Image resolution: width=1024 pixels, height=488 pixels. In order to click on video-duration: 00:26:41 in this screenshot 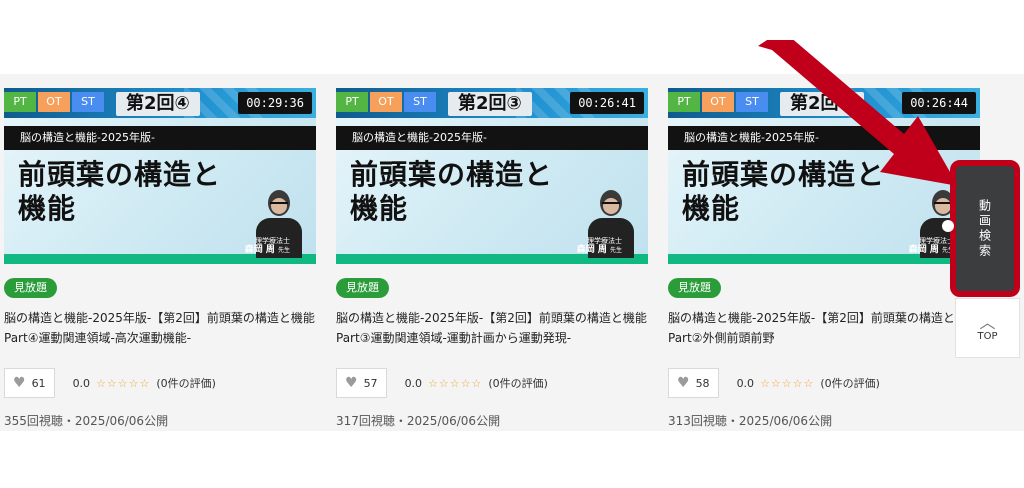, I will do `click(607, 103)`.